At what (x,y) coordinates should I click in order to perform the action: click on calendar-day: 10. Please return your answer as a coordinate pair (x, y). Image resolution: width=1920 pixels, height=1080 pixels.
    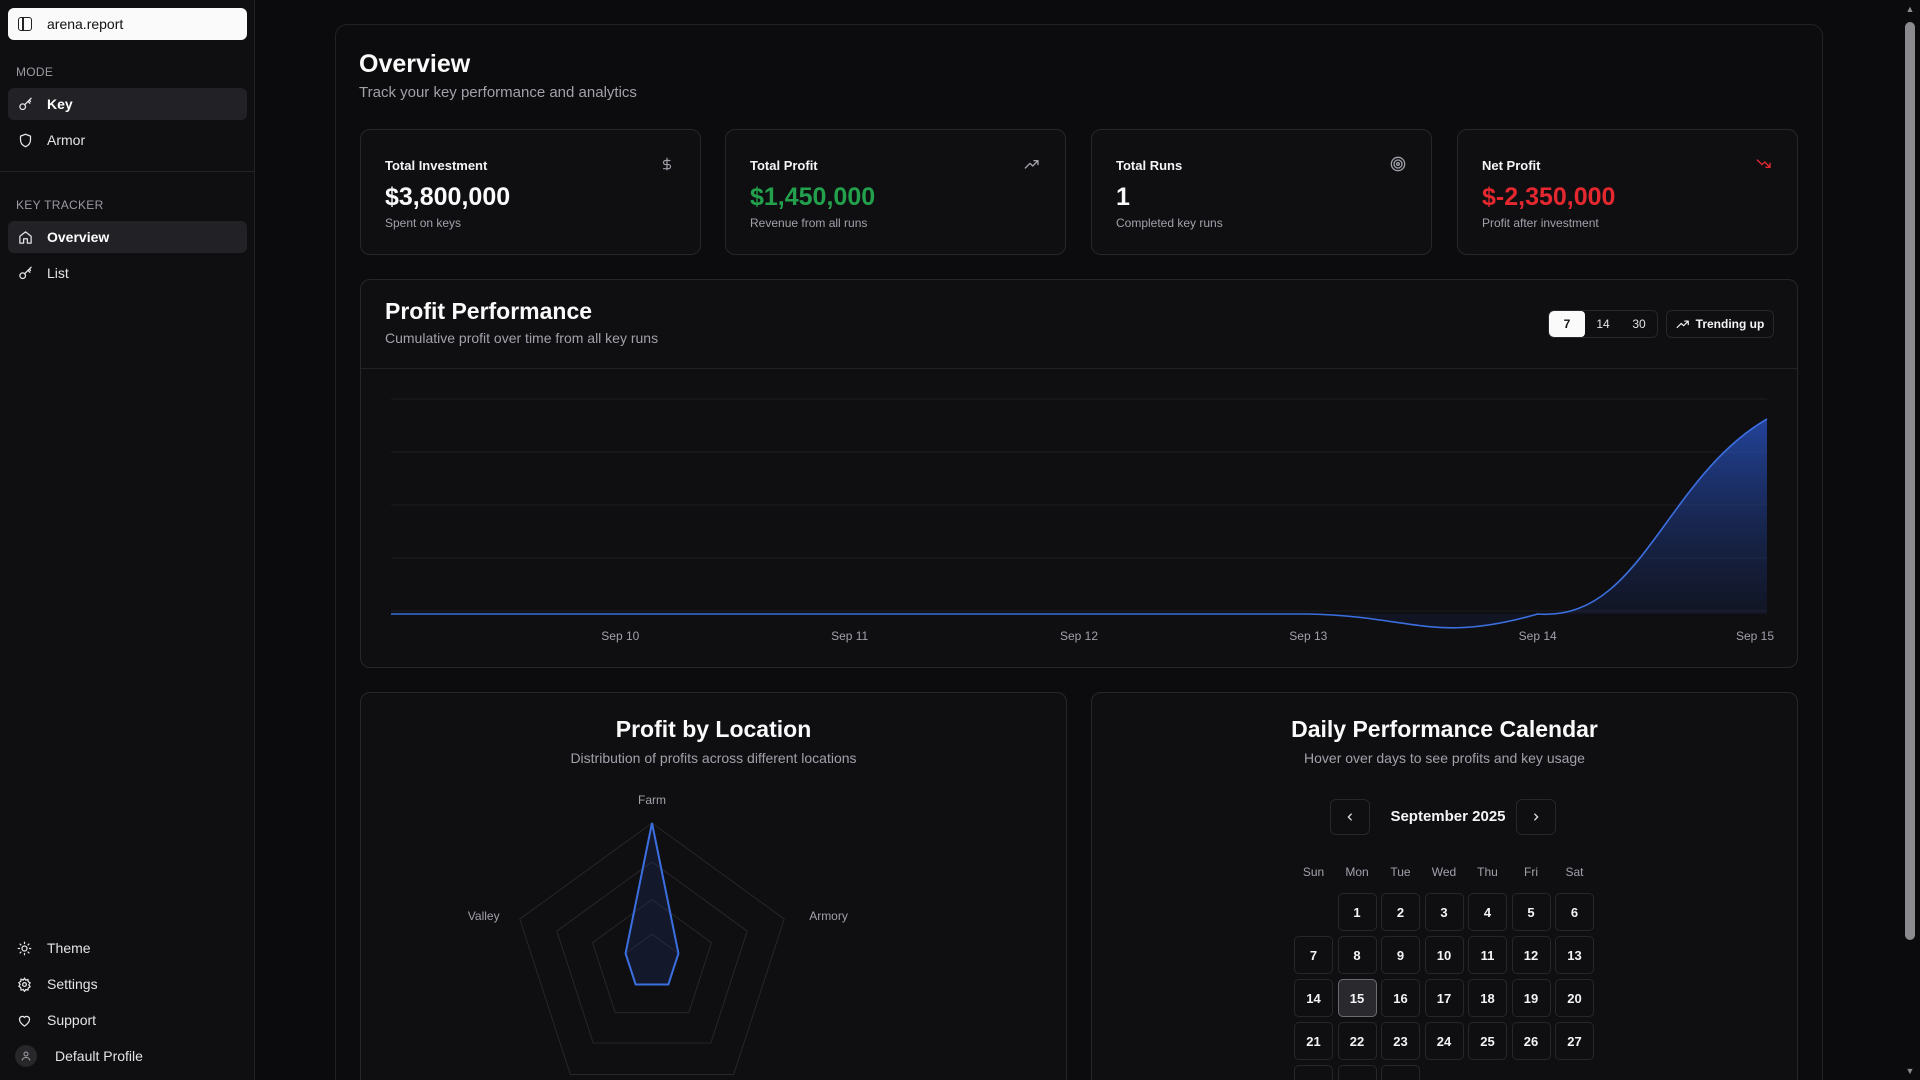
    Looking at the image, I should click on (1444, 955).